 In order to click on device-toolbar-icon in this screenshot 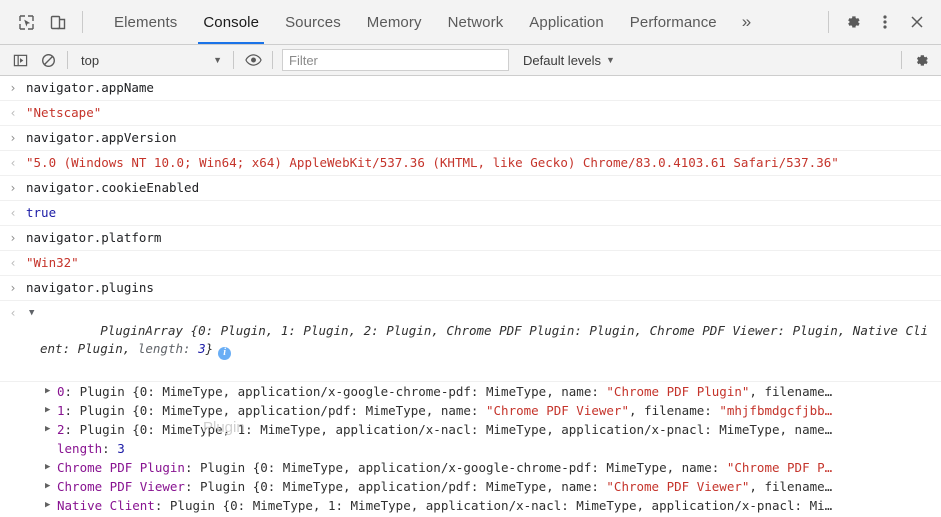, I will do `click(58, 22)`.